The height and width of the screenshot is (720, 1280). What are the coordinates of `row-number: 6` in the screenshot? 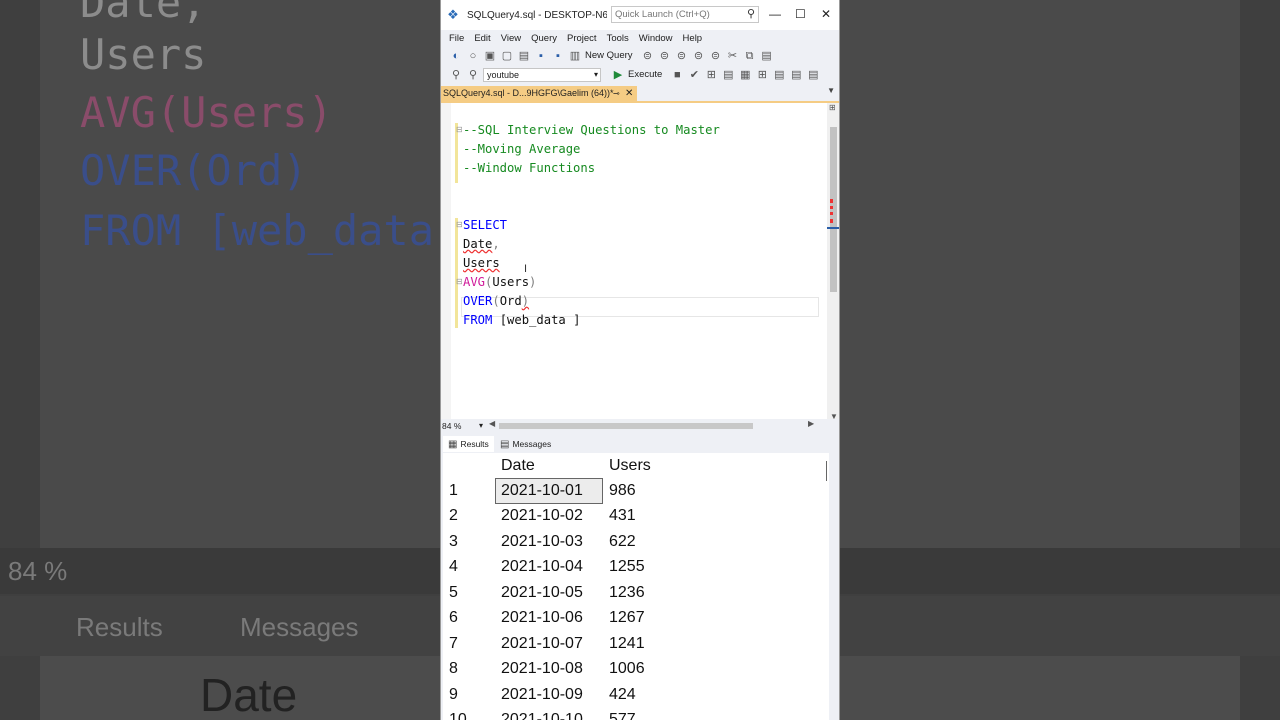 It's located at (469, 619).